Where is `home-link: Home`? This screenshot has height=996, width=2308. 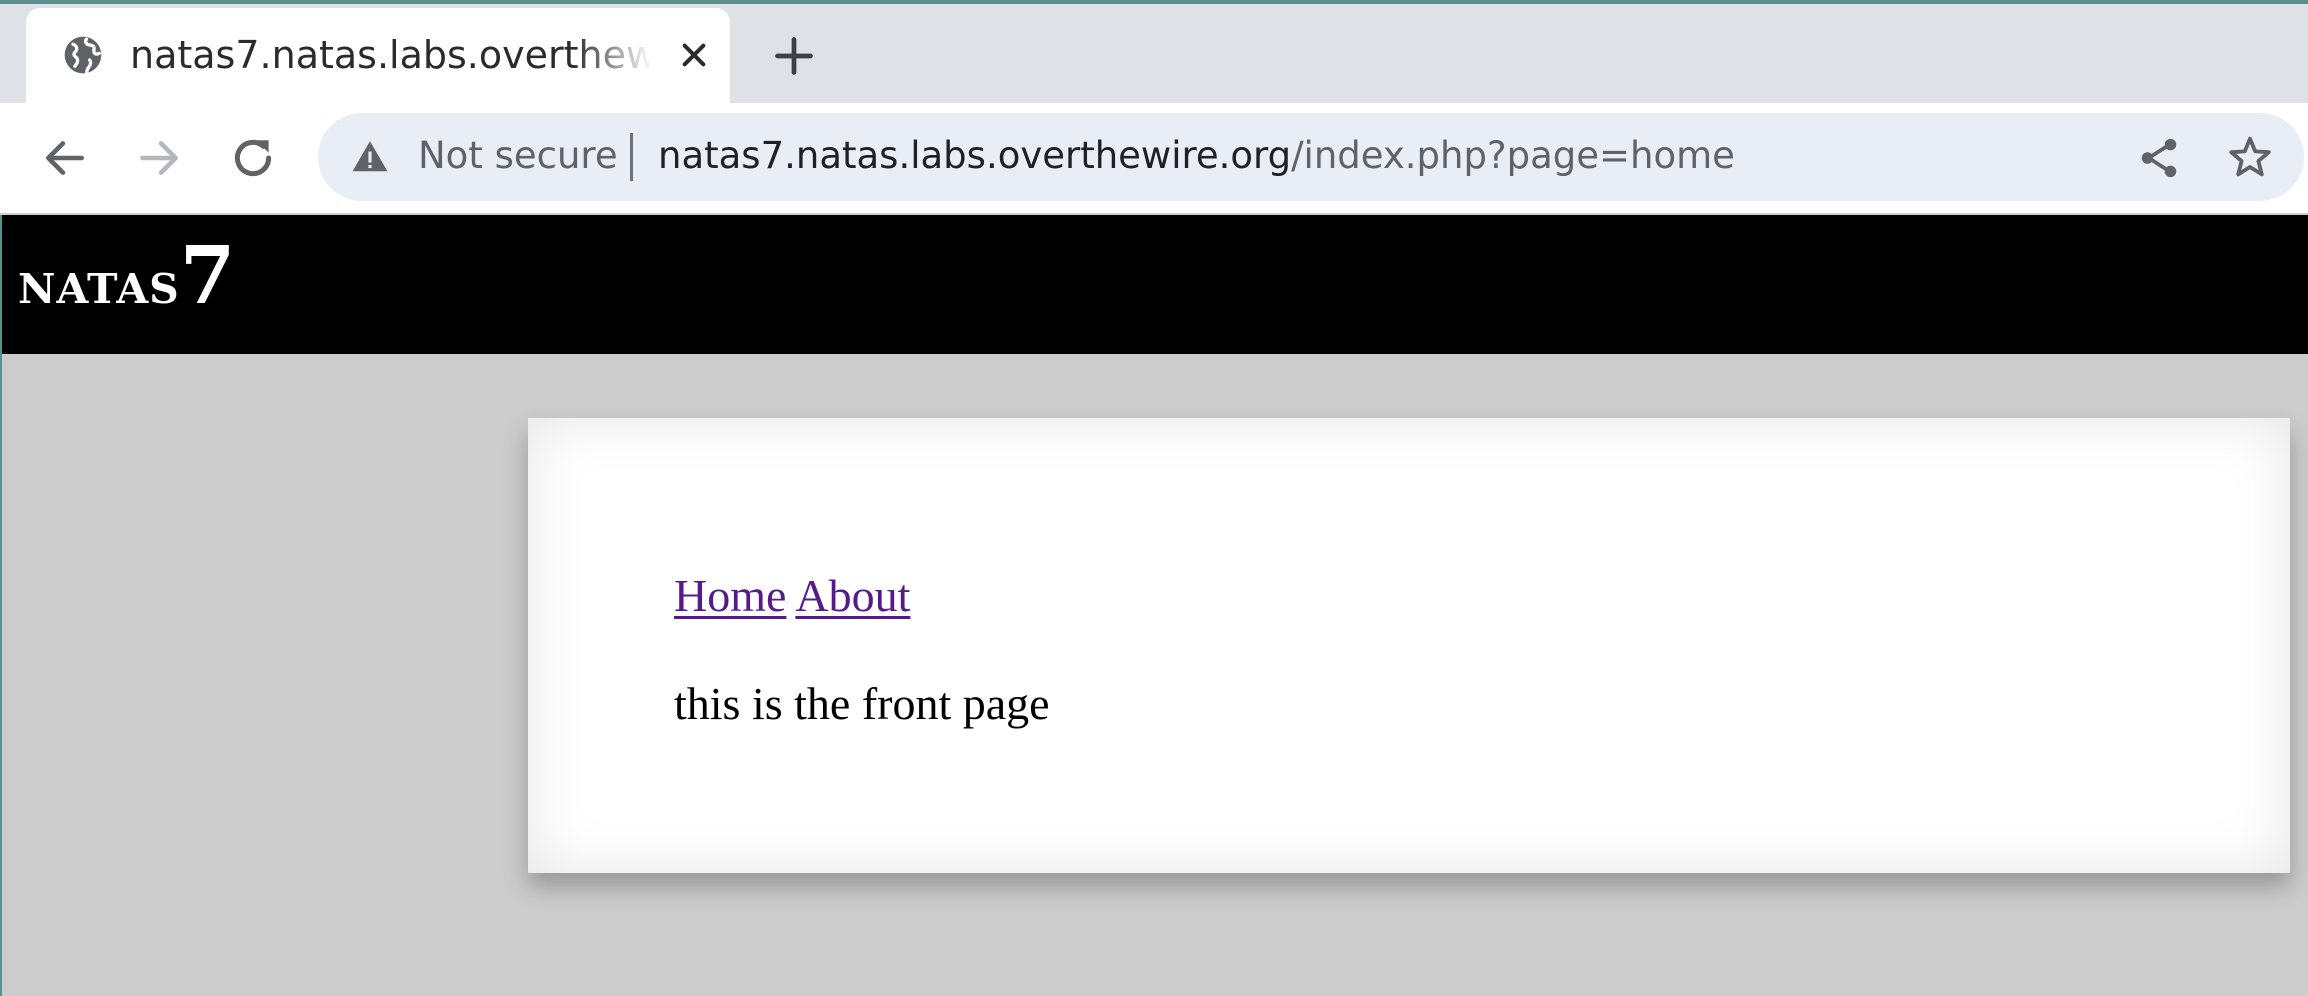 home-link: Home is located at coordinates (730, 595).